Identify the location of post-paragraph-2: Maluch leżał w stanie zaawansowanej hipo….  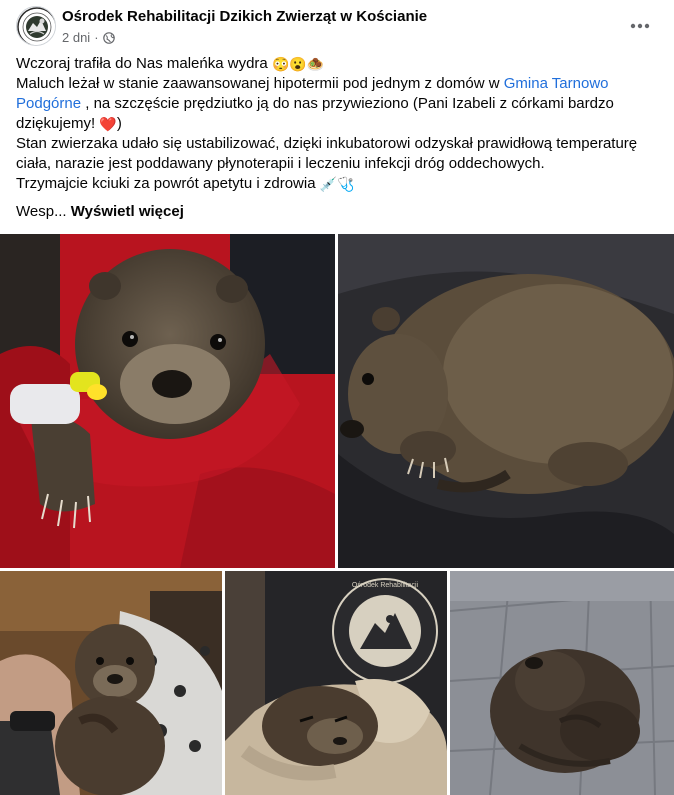
(331, 104).